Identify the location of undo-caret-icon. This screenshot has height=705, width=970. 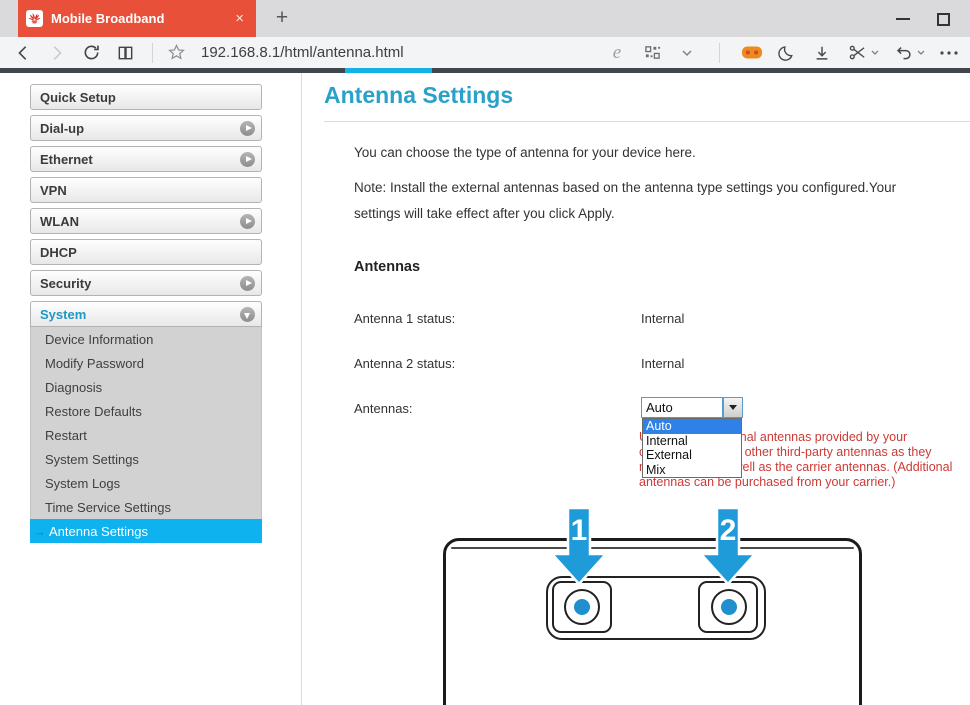
(921, 53).